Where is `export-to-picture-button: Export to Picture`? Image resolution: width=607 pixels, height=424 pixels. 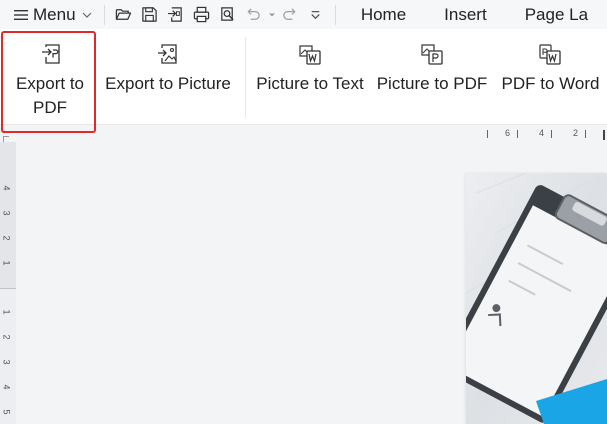
export-to-picture-button: Export to Picture is located at coordinates (168, 77).